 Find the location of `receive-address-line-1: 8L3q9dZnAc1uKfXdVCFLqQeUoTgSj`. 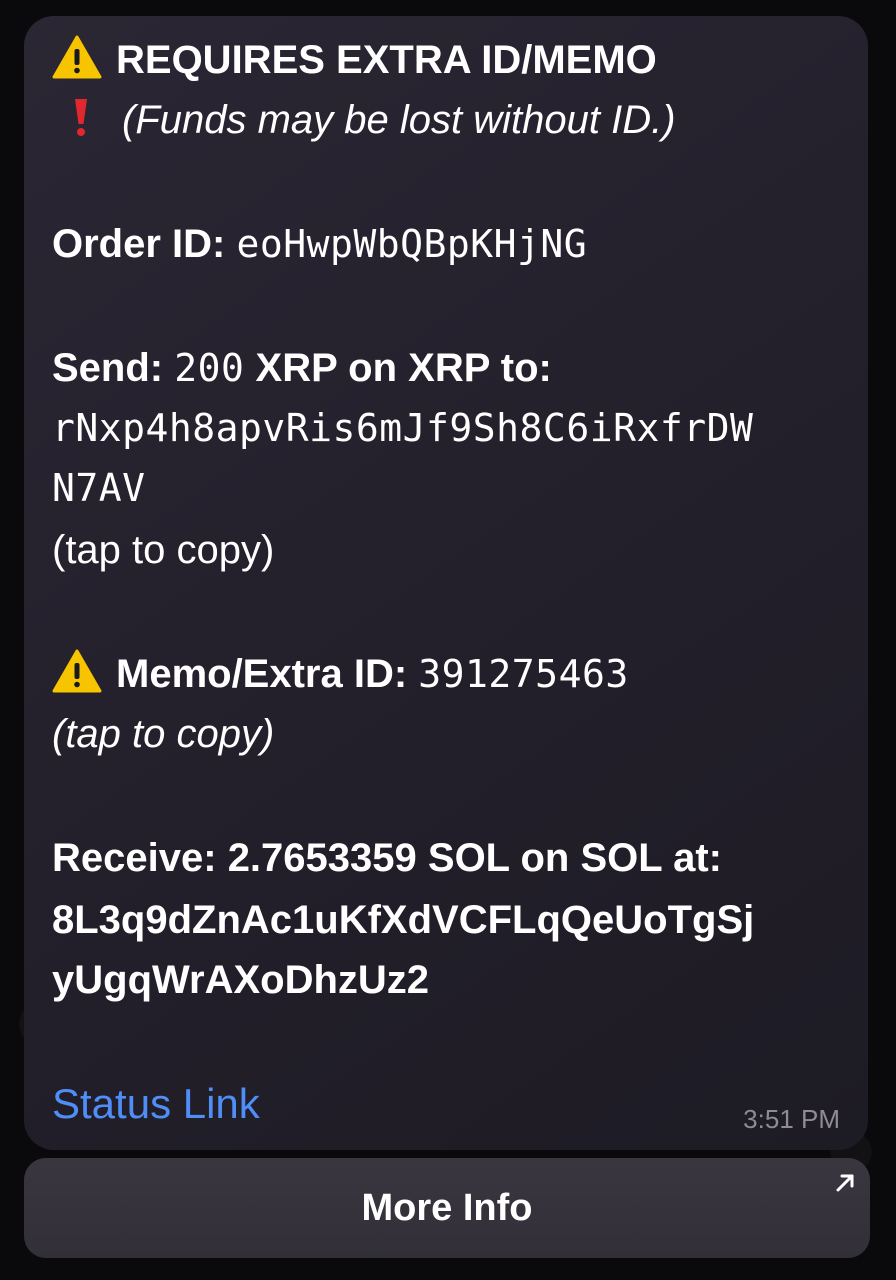

receive-address-line-1: 8L3q9dZnAc1uKfXdVCFLqQeUoTgSj is located at coordinates (403, 920).